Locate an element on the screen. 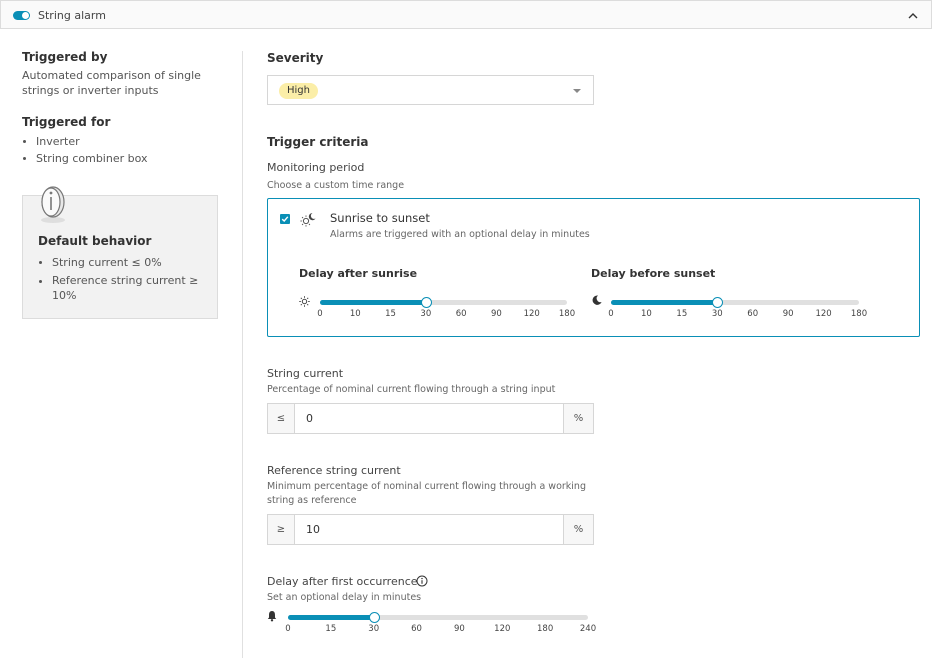 The height and width of the screenshot is (658, 932). first-occurrence-sub: Set an optional delay in minutes is located at coordinates (344, 597).